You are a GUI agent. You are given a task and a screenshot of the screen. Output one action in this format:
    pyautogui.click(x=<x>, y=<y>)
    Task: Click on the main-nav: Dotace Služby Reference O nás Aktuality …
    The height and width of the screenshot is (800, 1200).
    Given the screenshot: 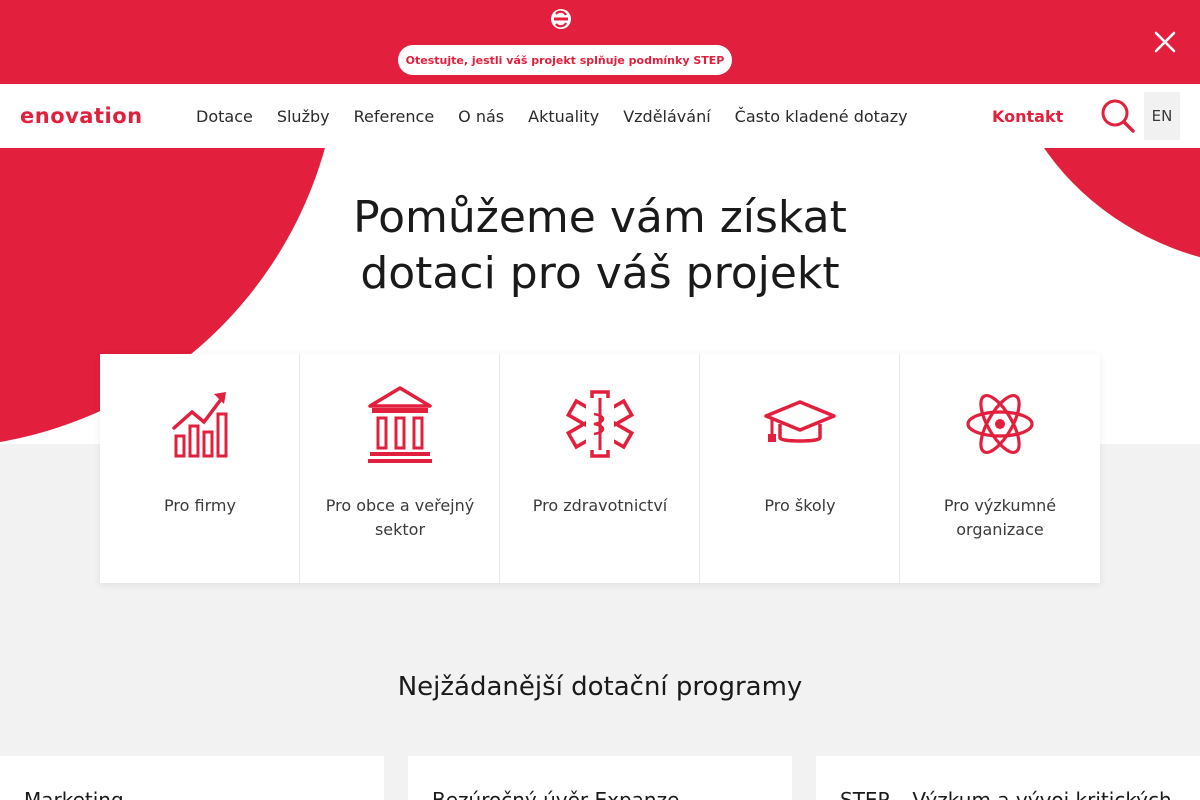 What is the action you would take?
    pyautogui.click(x=552, y=116)
    